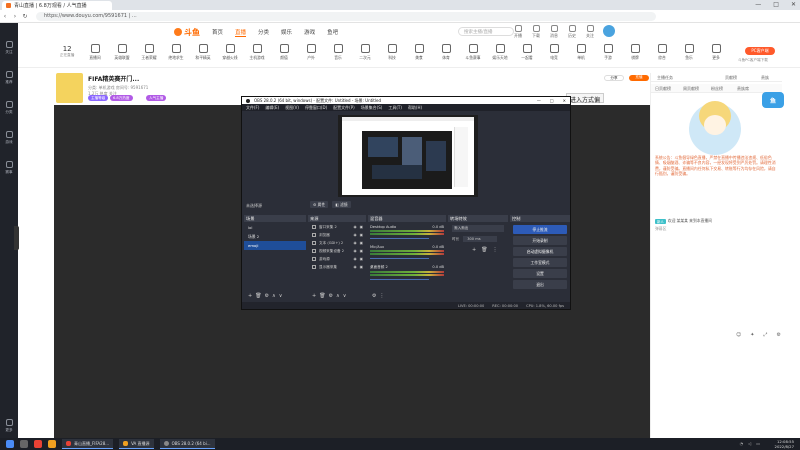 The width and height of the screenshot is (800, 450). Describe the element at coordinates (15, 16) in the screenshot. I see `forward-icon: ›` at that location.